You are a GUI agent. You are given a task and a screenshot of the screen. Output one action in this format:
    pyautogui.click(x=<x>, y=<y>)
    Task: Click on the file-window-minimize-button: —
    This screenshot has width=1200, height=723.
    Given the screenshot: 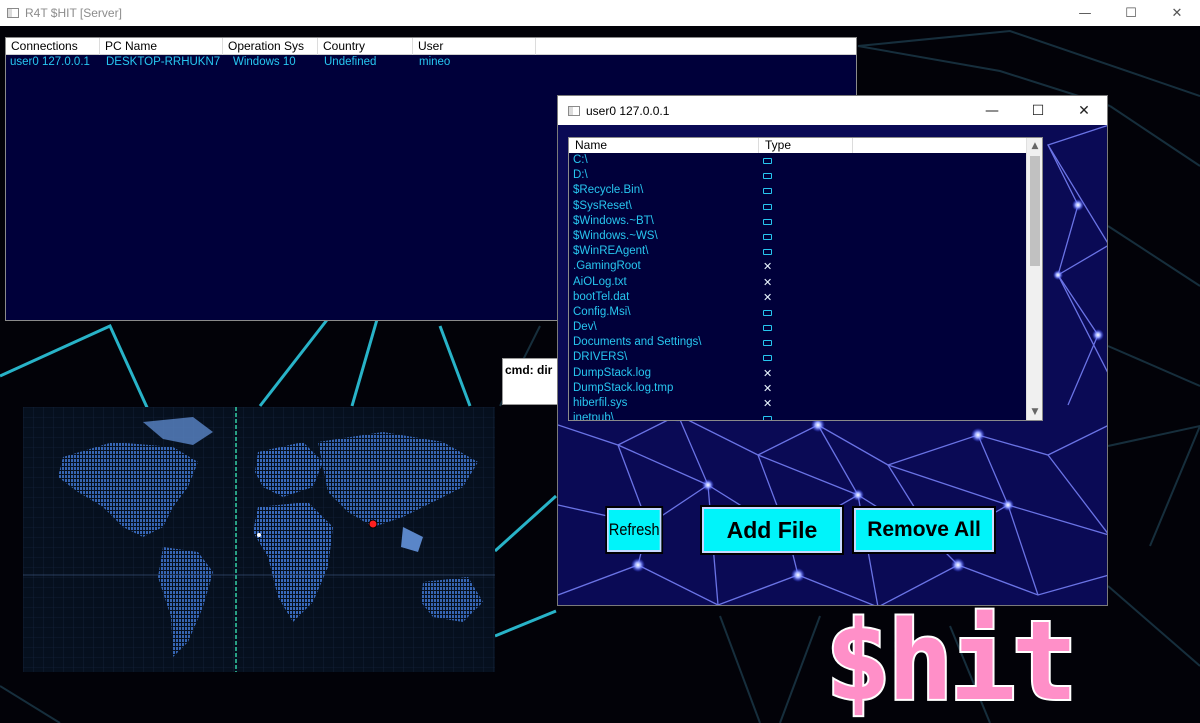 What is the action you would take?
    pyautogui.click(x=992, y=110)
    